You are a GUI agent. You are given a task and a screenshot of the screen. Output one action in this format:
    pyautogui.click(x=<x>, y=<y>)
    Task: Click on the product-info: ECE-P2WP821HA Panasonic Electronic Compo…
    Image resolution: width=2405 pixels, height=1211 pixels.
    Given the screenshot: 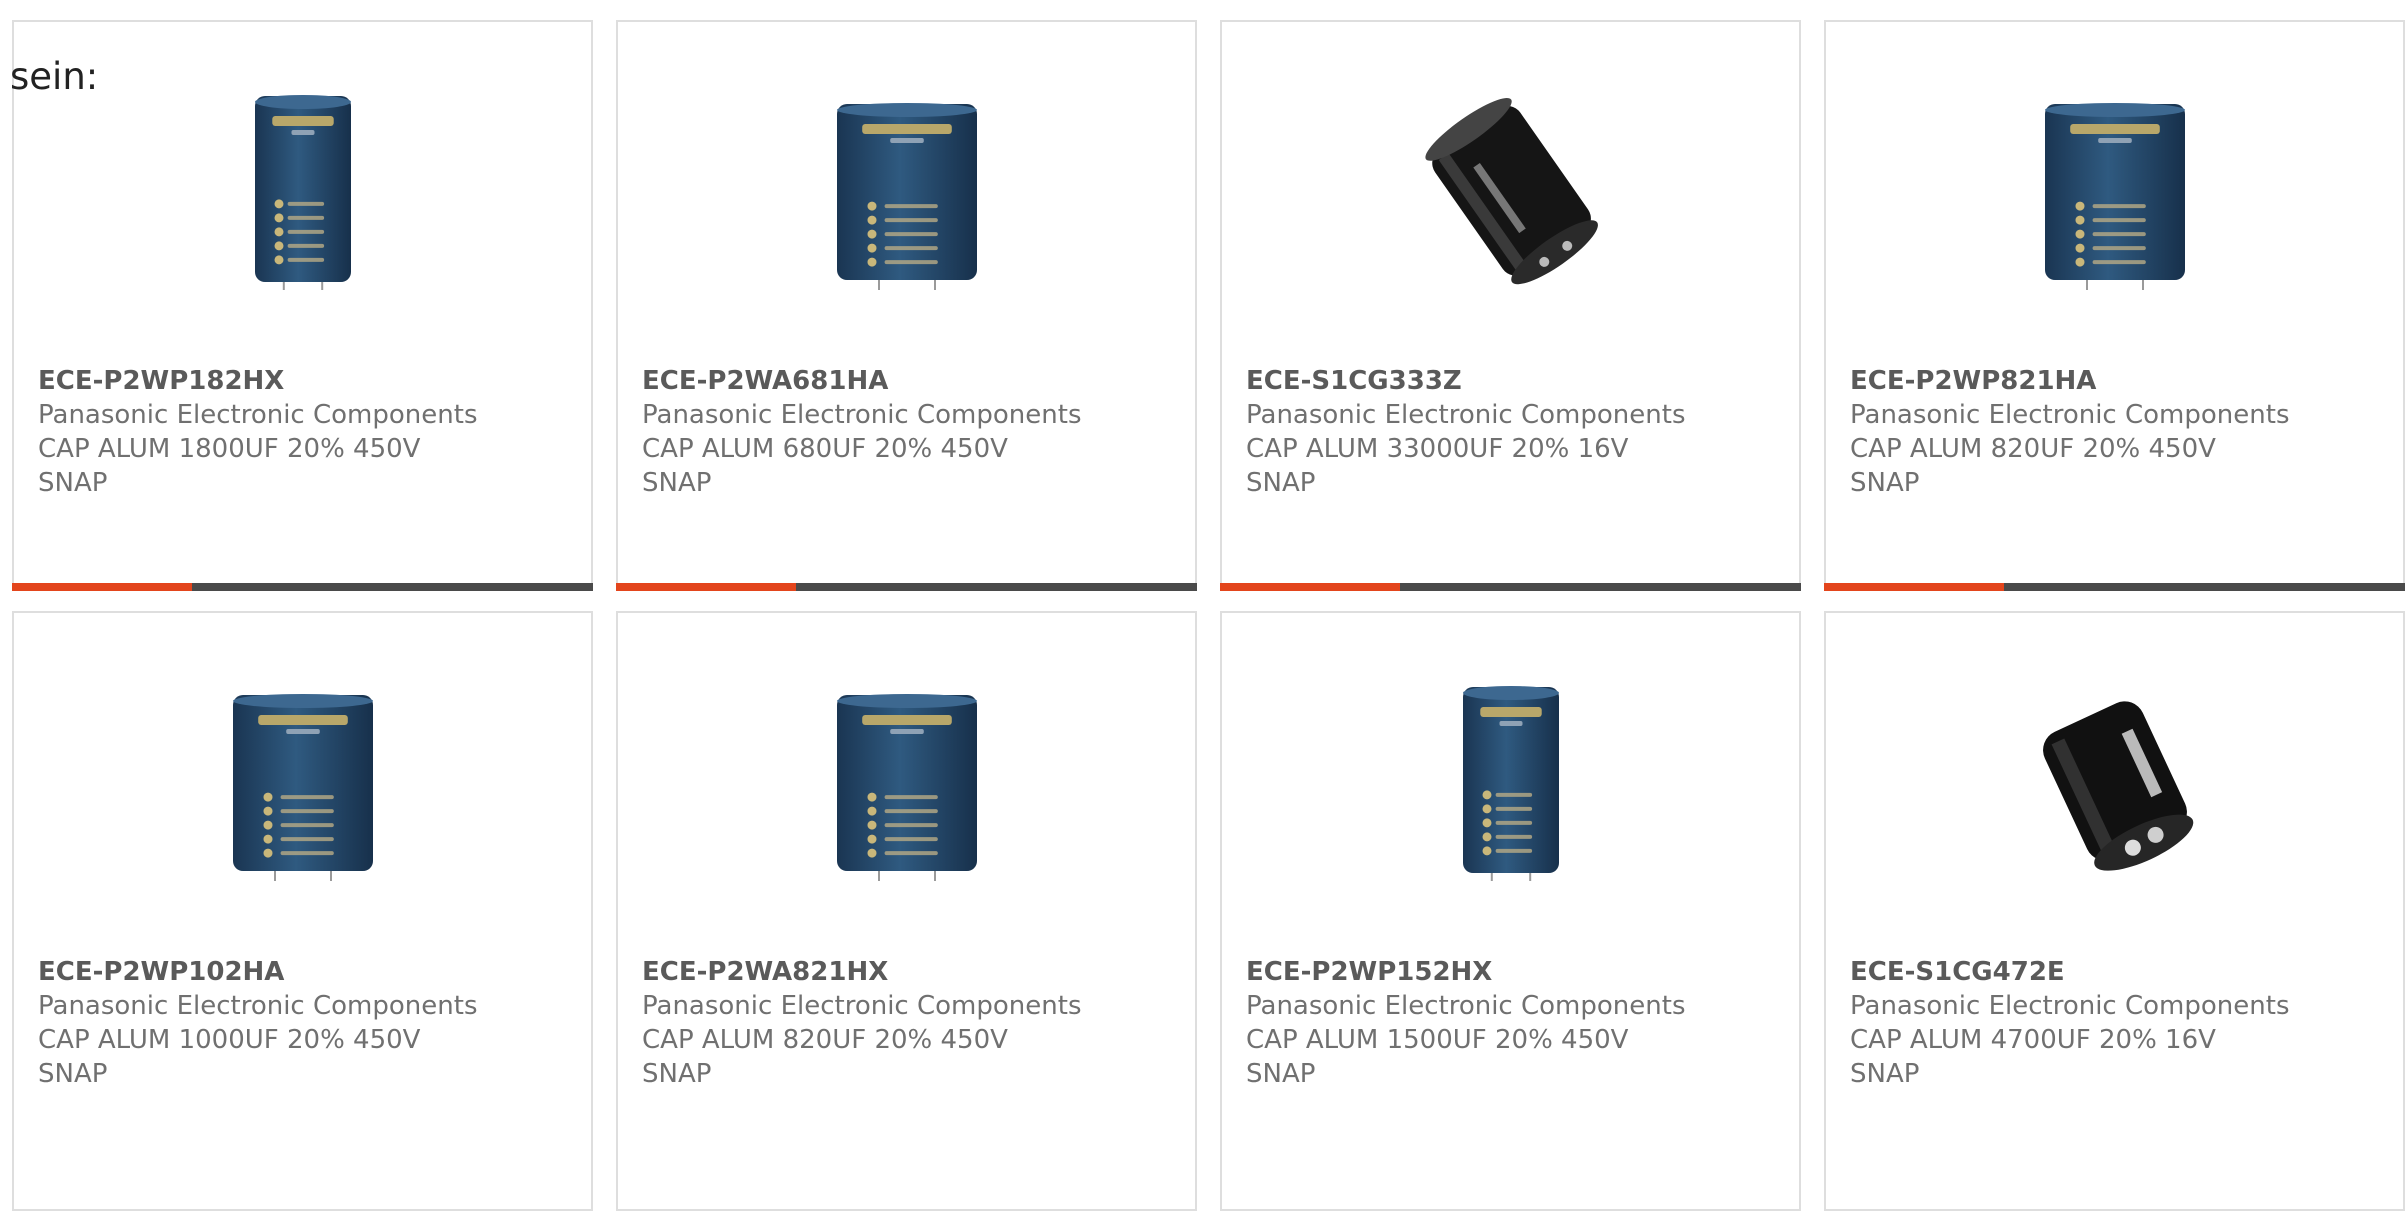 What is the action you would take?
    pyautogui.click(x=2116, y=432)
    